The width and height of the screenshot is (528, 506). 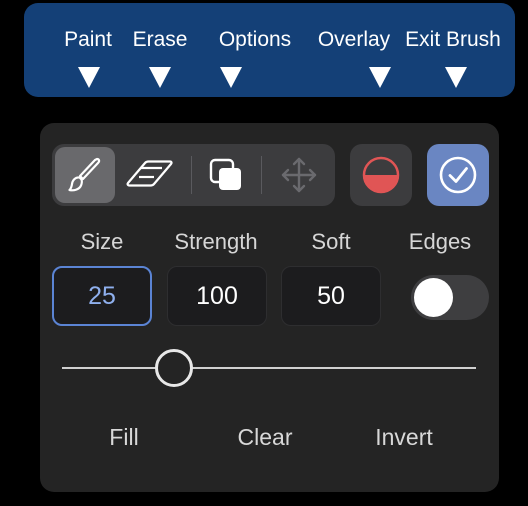 What do you see at coordinates (255, 39) in the screenshot?
I see `options-callout-label: Options` at bounding box center [255, 39].